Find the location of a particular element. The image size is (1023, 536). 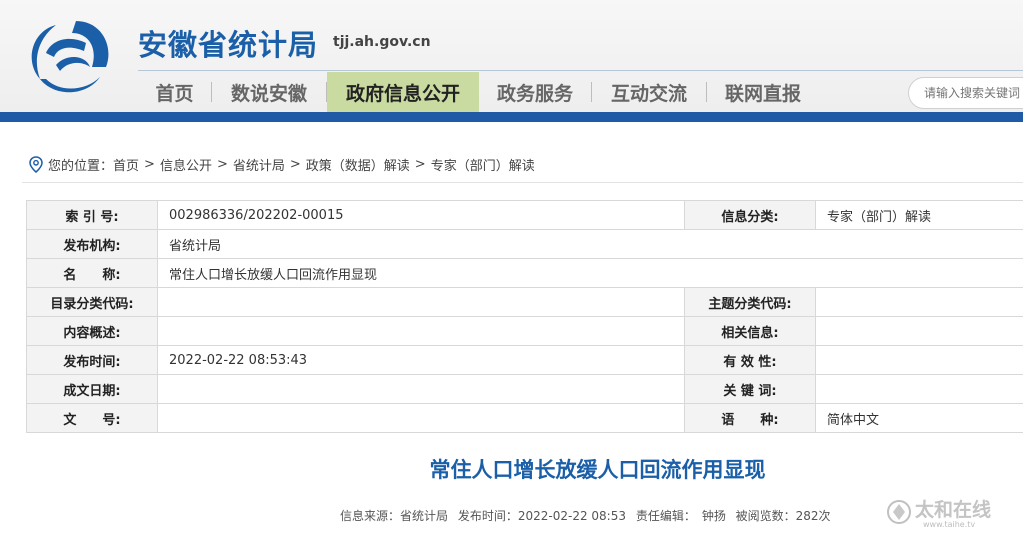

pubtime-value: 2022-02-22 08:53:43 is located at coordinates (421, 360).